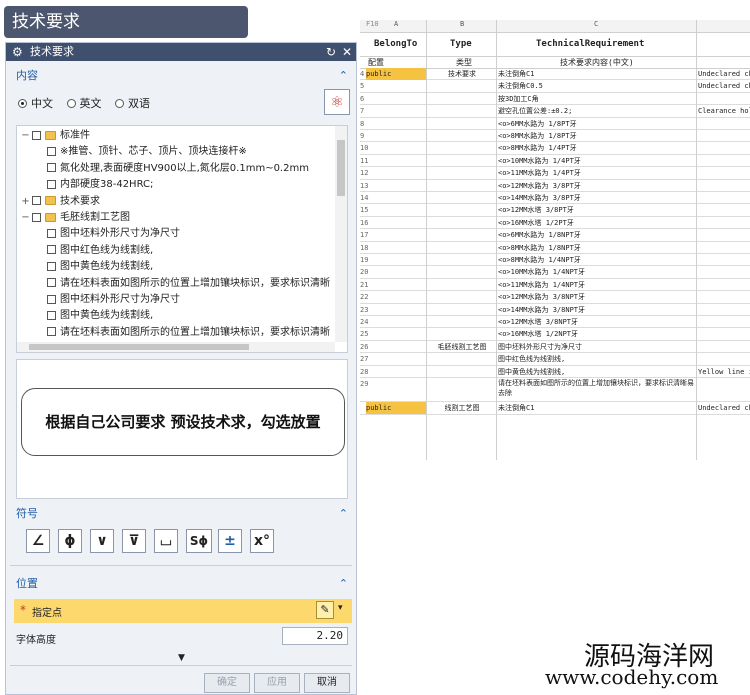 The height and width of the screenshot is (695, 750). What do you see at coordinates (166, 541) in the screenshot?
I see `counterbore-symbol-button: ⌴` at bounding box center [166, 541].